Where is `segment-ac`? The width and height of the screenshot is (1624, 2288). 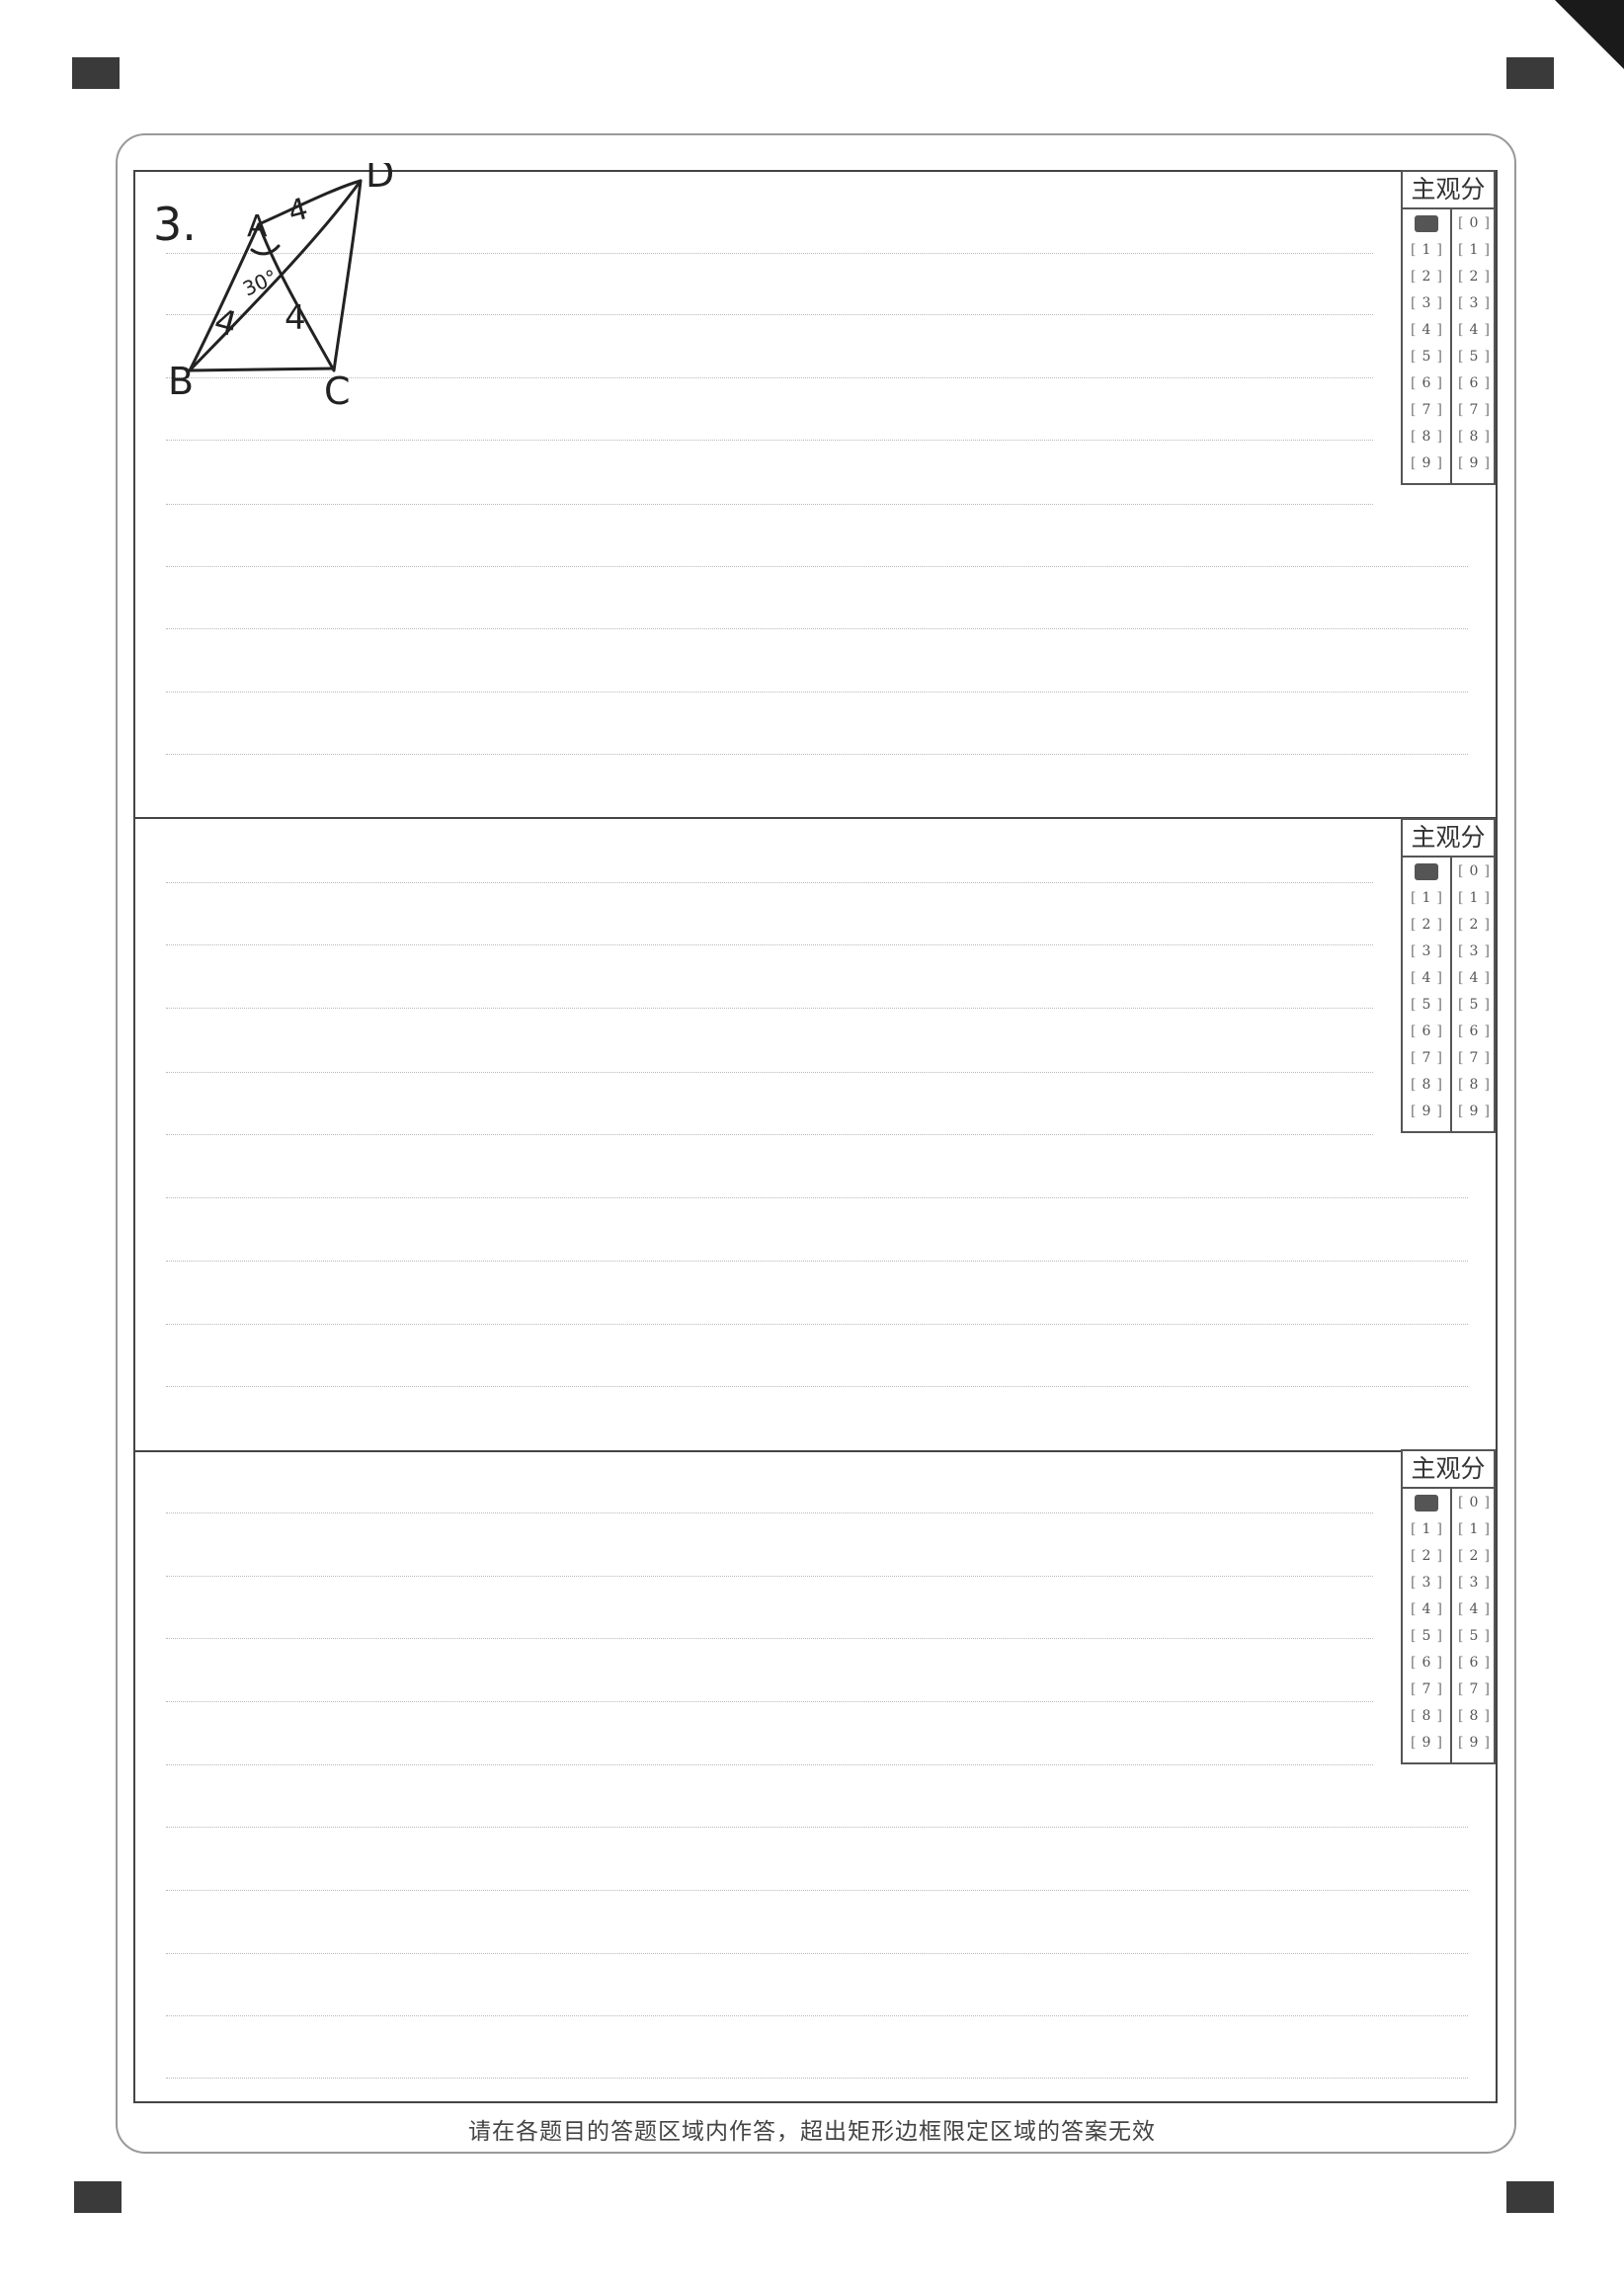
segment-ac is located at coordinates (297, 297).